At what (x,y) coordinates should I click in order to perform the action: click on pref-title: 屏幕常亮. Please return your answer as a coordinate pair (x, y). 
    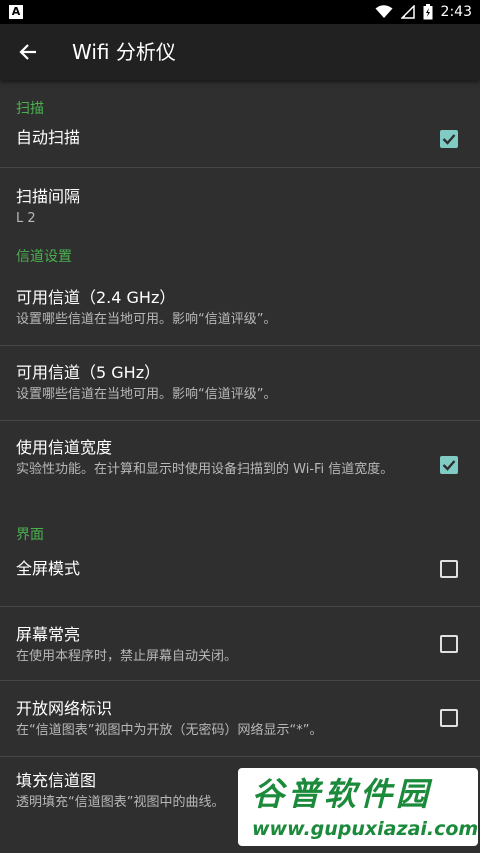
    Looking at the image, I should click on (48, 634).